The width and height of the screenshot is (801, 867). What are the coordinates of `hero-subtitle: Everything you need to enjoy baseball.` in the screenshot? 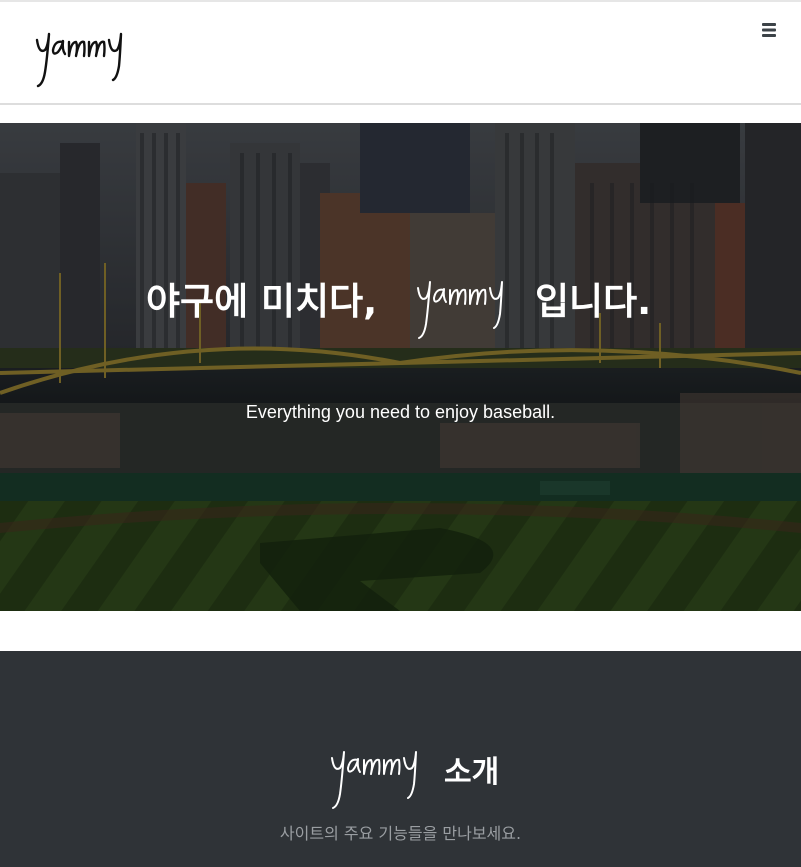 It's located at (400, 412).